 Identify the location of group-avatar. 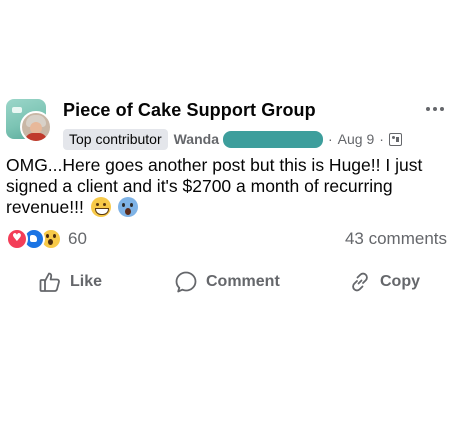
(29, 121).